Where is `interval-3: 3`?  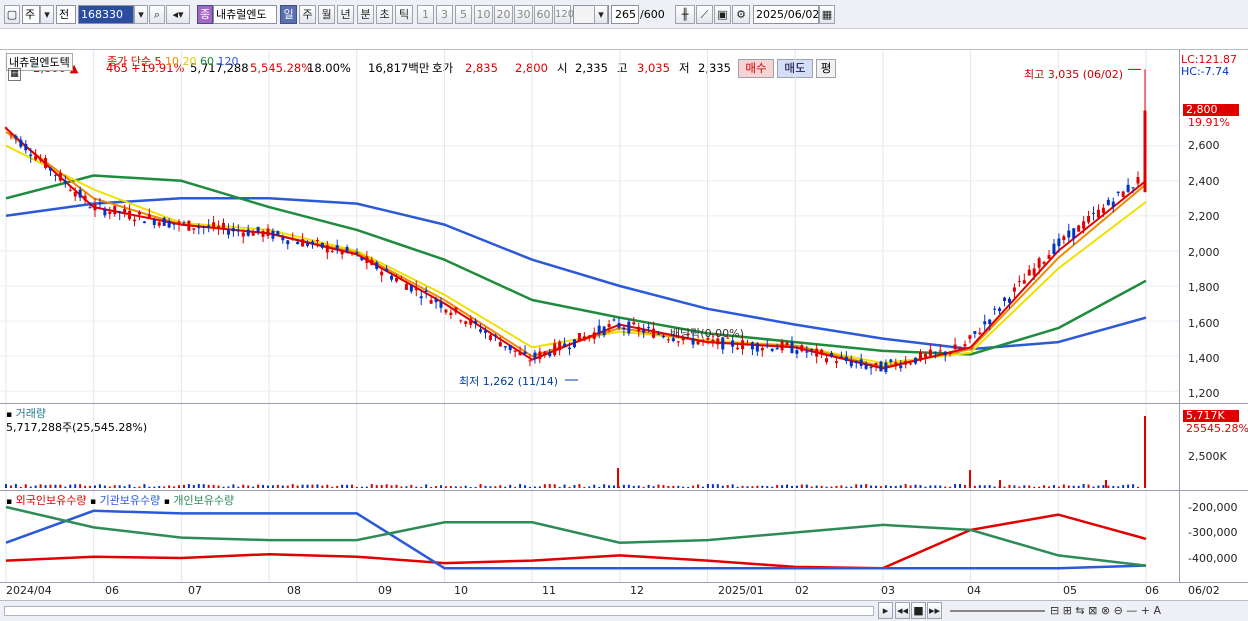
interval-3: 3 is located at coordinates (444, 14).